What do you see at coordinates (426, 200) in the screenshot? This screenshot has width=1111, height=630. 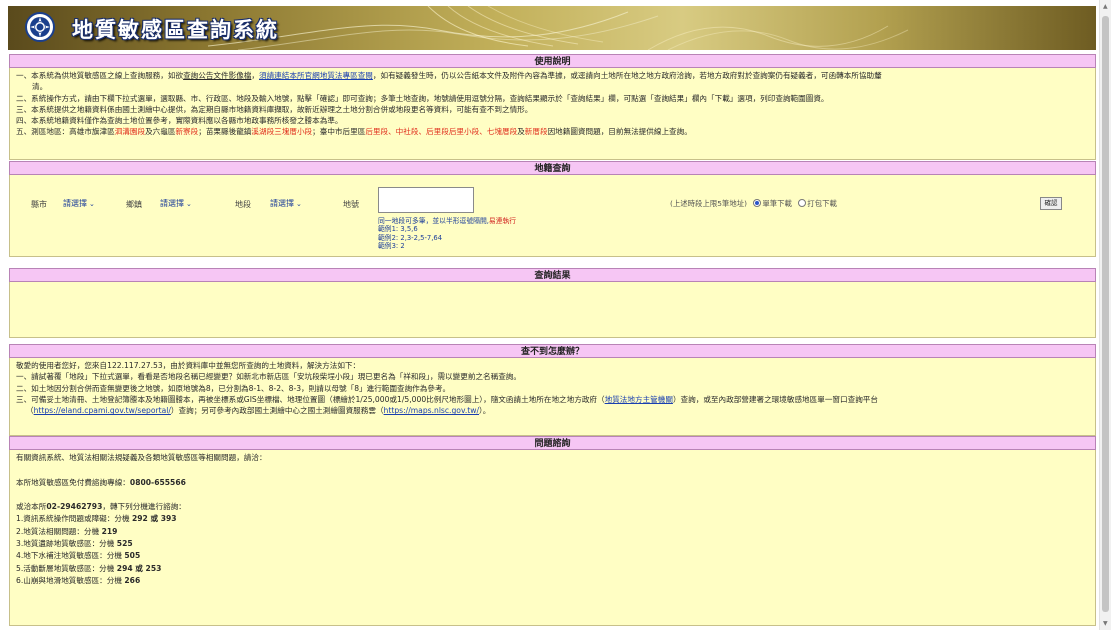 I see `lot-number-input` at bounding box center [426, 200].